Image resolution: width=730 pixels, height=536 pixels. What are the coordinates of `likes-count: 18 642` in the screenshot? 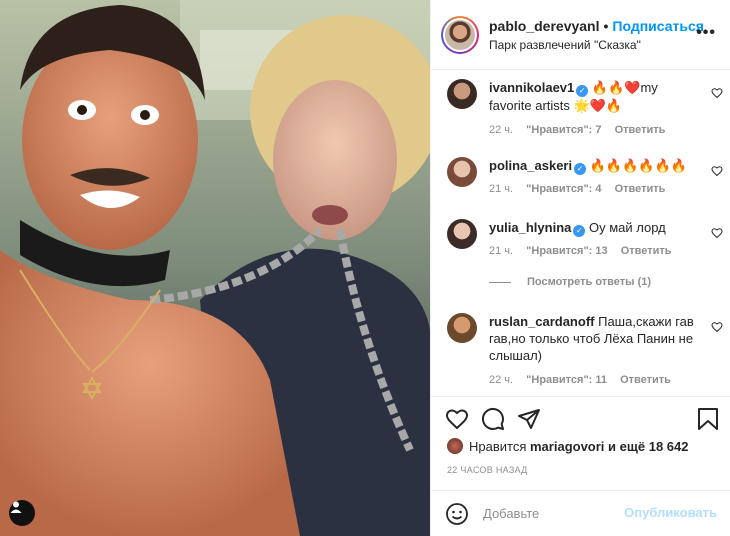 It's located at (669, 446).